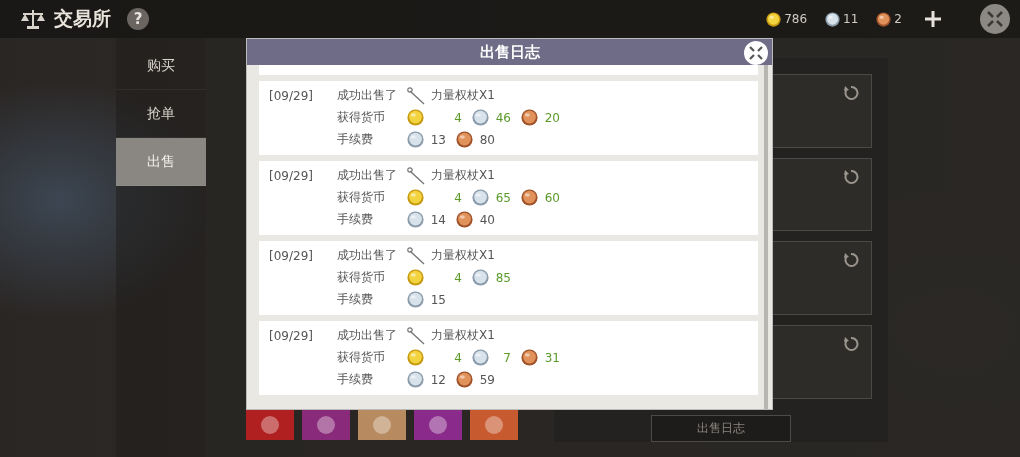 The height and width of the screenshot is (457, 1020). I want to click on fee-amount: 12, so click(437, 379).